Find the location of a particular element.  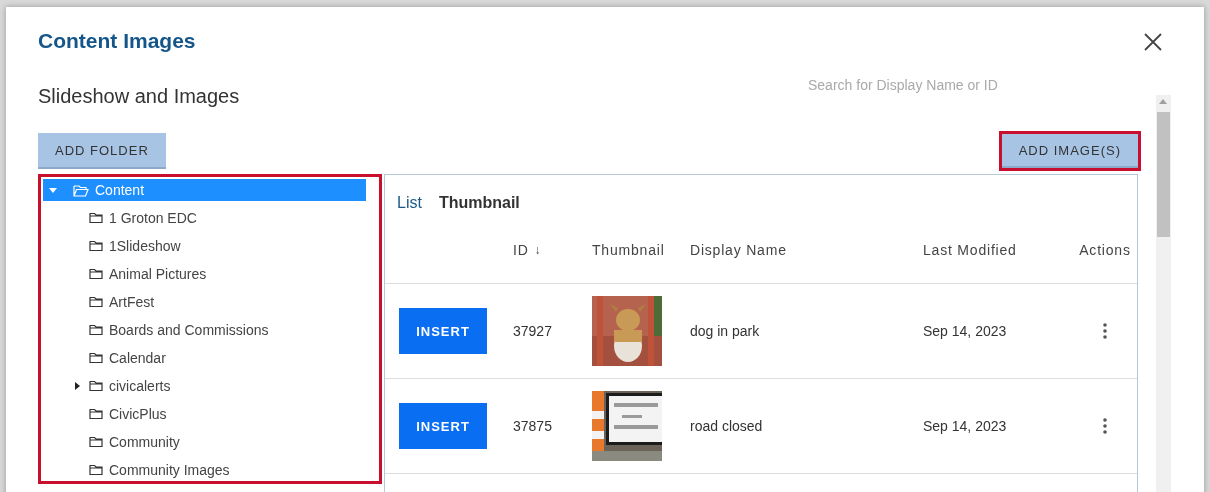

open-folder-icon is located at coordinates (81, 190).